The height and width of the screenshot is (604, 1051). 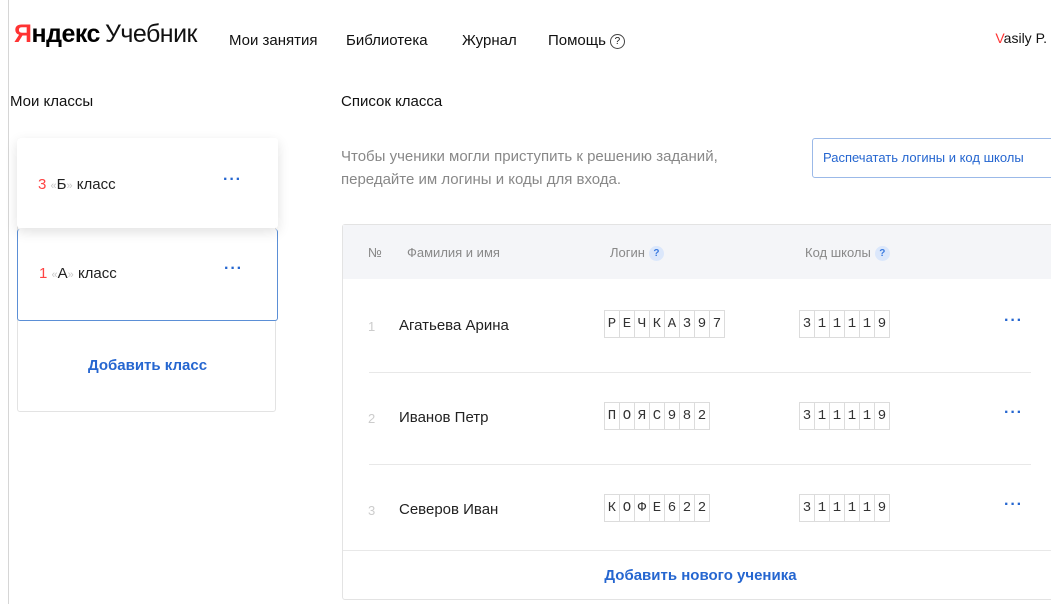 I want to click on student-login: ПОЯС982, so click(x=657, y=416).